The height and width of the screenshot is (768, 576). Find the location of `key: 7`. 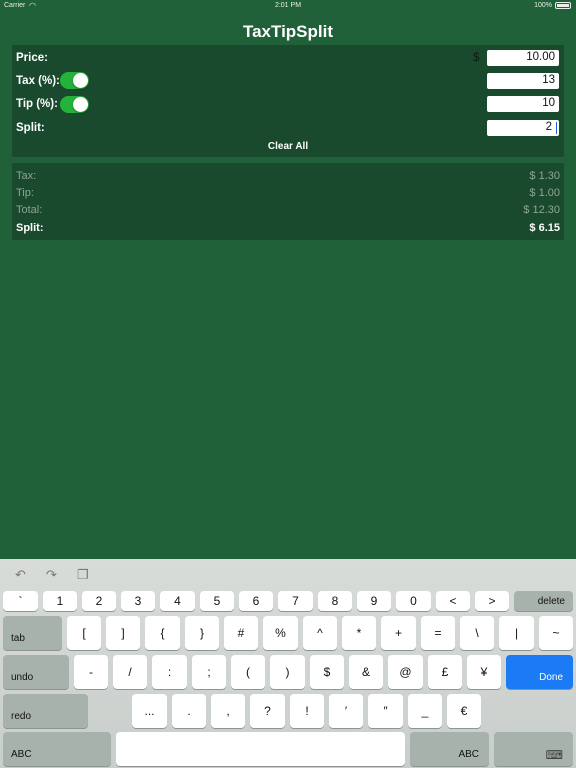

key: 7 is located at coordinates (295, 601).